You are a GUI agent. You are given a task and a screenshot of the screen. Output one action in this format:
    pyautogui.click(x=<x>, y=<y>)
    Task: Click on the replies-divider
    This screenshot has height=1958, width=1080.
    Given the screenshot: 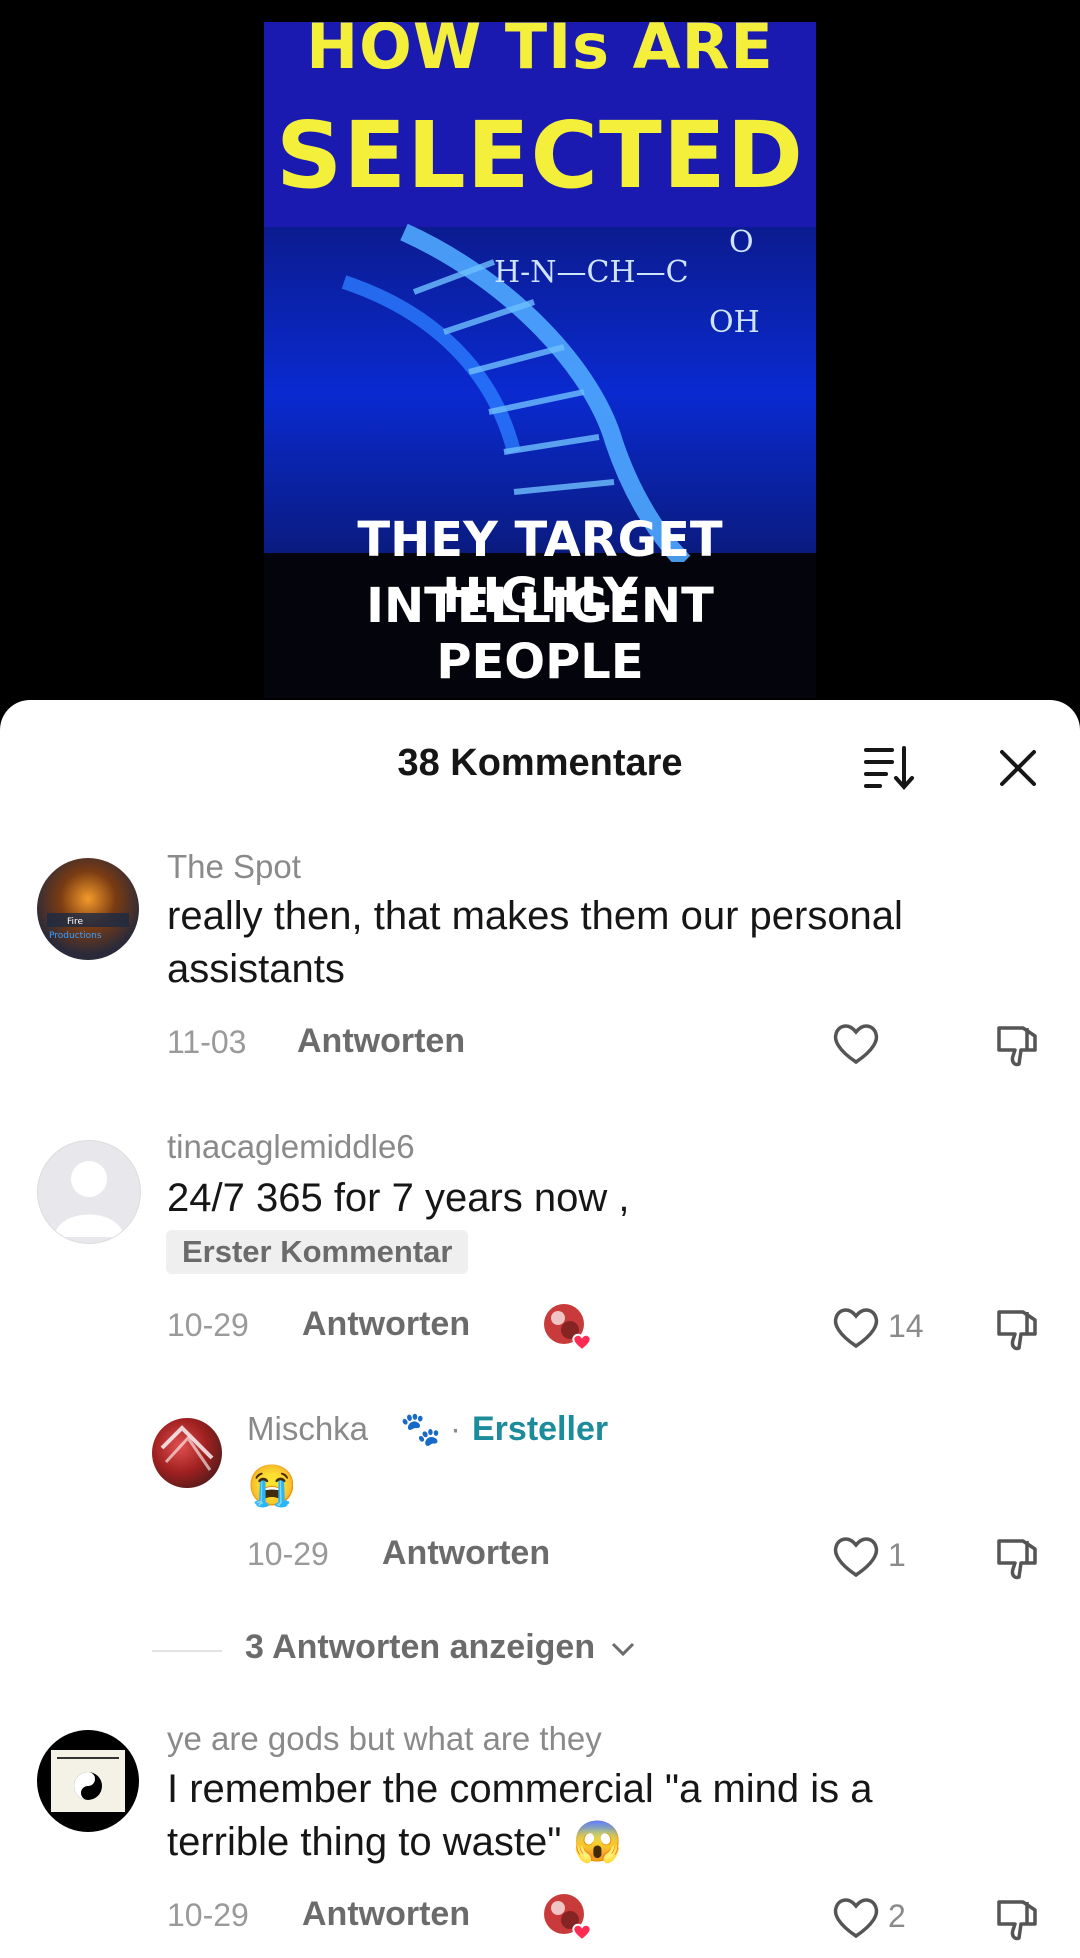 What is the action you would take?
    pyautogui.click(x=187, y=1651)
    